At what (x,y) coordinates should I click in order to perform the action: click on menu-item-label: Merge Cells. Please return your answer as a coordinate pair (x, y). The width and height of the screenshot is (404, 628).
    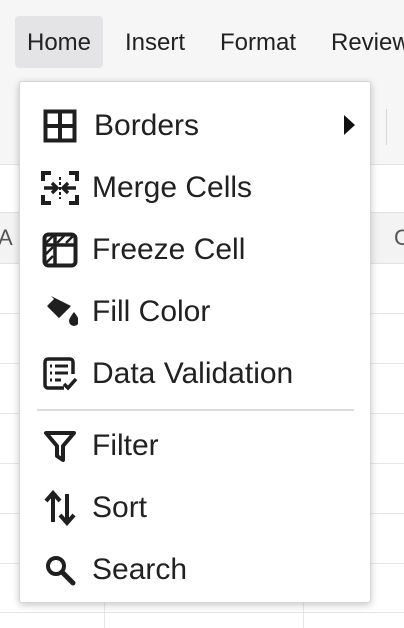
    Looking at the image, I should click on (172, 187).